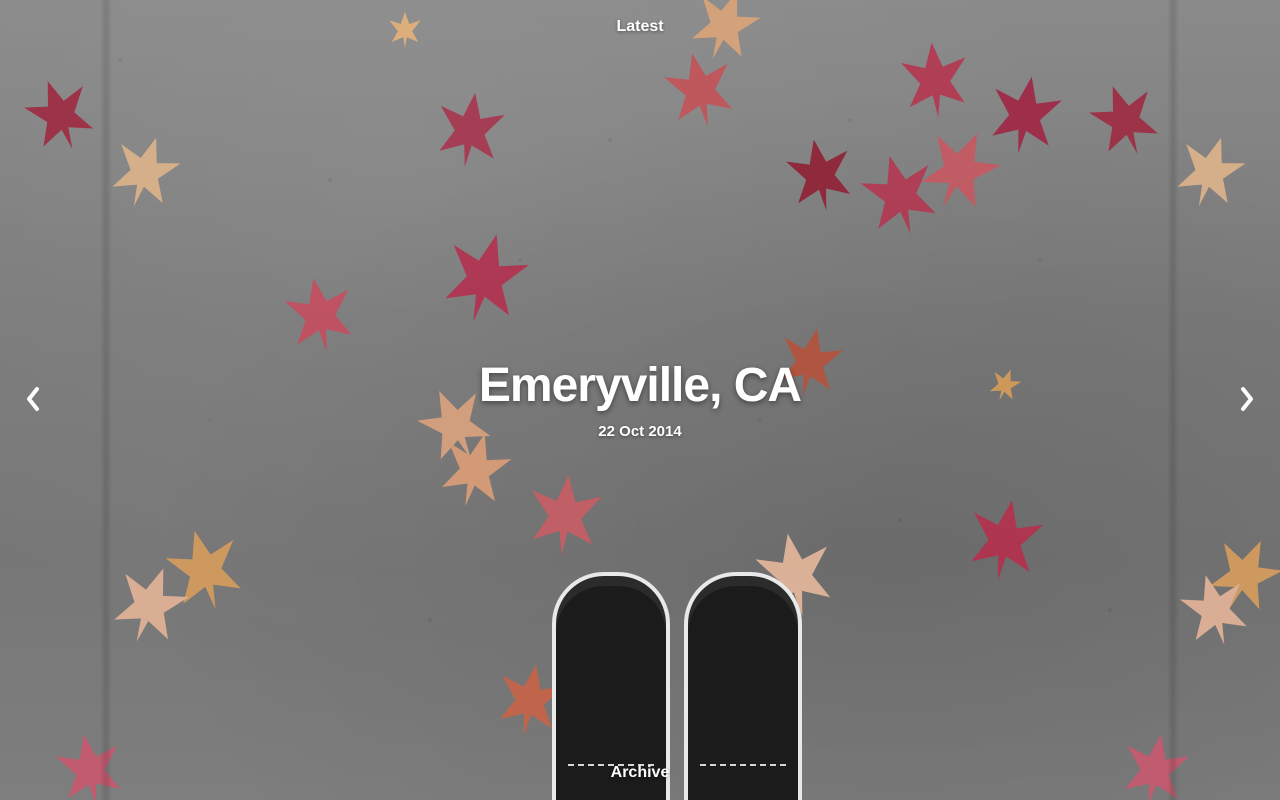 The width and height of the screenshot is (1280, 800). Describe the element at coordinates (640, 773) in the screenshot. I see `archive-link: Archive` at that location.